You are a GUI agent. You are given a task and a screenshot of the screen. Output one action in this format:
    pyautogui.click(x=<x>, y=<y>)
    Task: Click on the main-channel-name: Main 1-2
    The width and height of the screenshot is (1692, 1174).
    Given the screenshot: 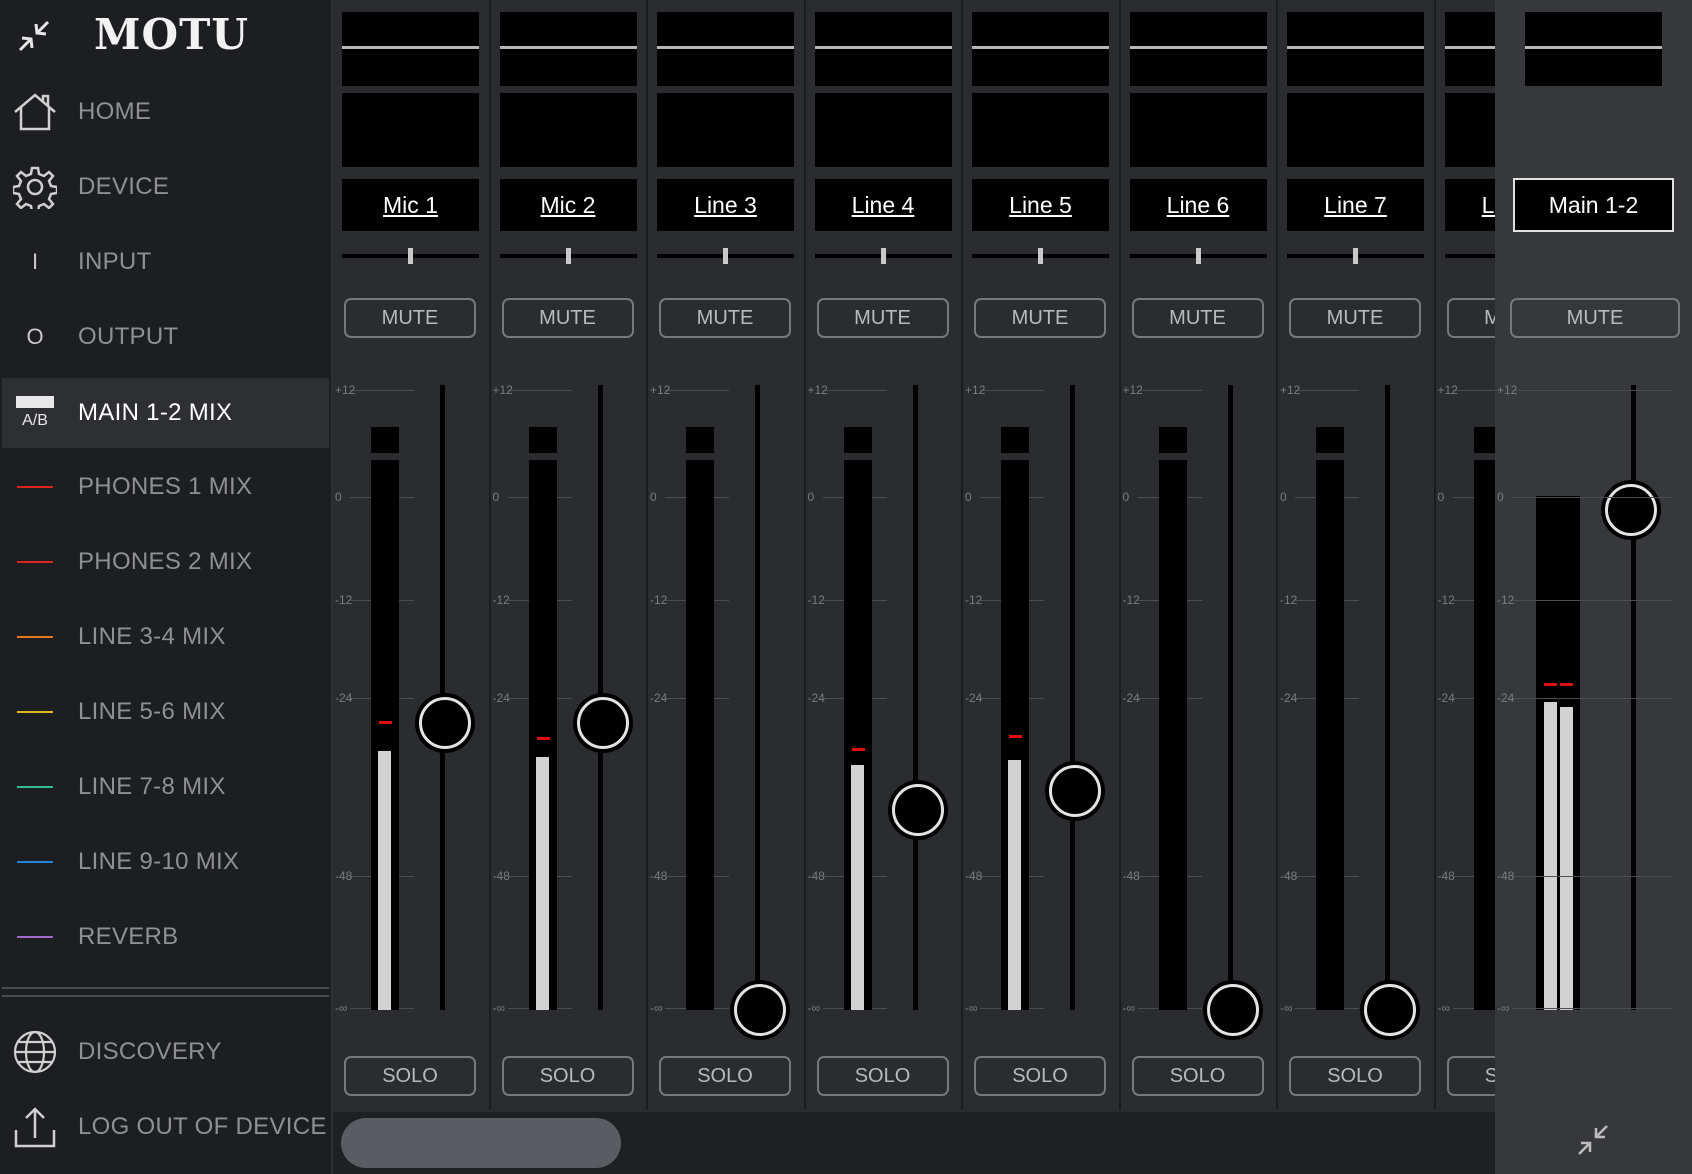 What is the action you would take?
    pyautogui.click(x=1593, y=205)
    